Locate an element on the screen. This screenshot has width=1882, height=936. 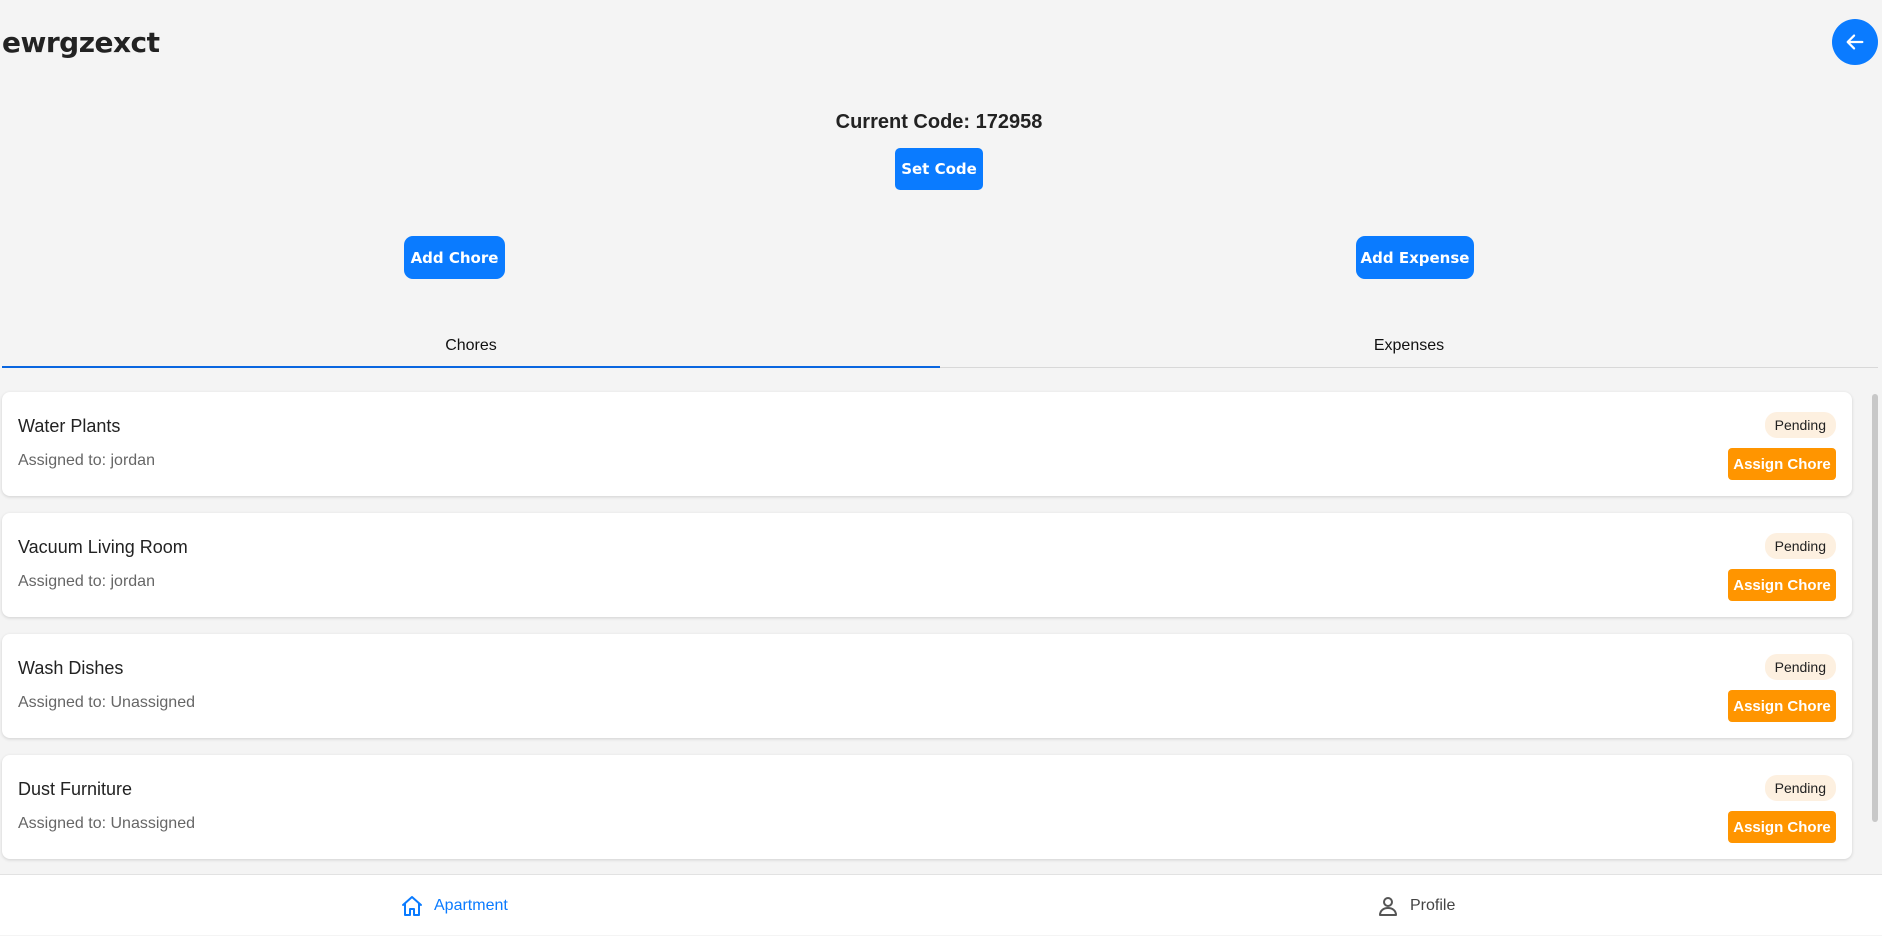
add-chore-button: Add Chore is located at coordinates (454, 257).